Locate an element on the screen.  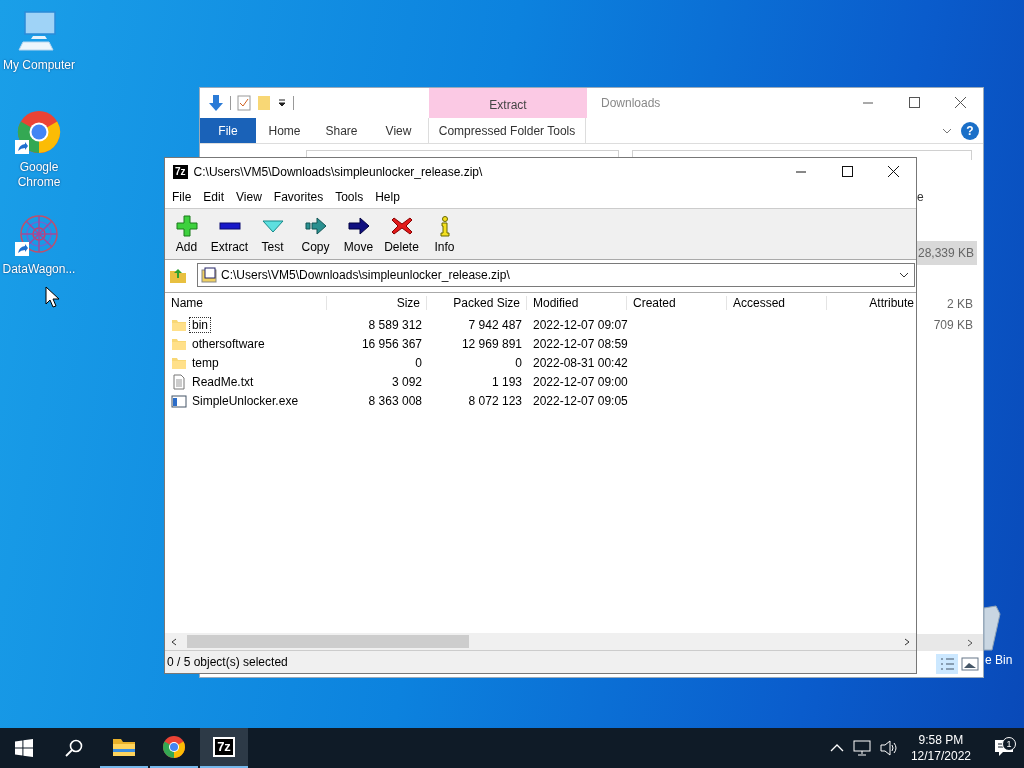
status-text: 0 / 5 object(s) selected is located at coordinates (227, 662).